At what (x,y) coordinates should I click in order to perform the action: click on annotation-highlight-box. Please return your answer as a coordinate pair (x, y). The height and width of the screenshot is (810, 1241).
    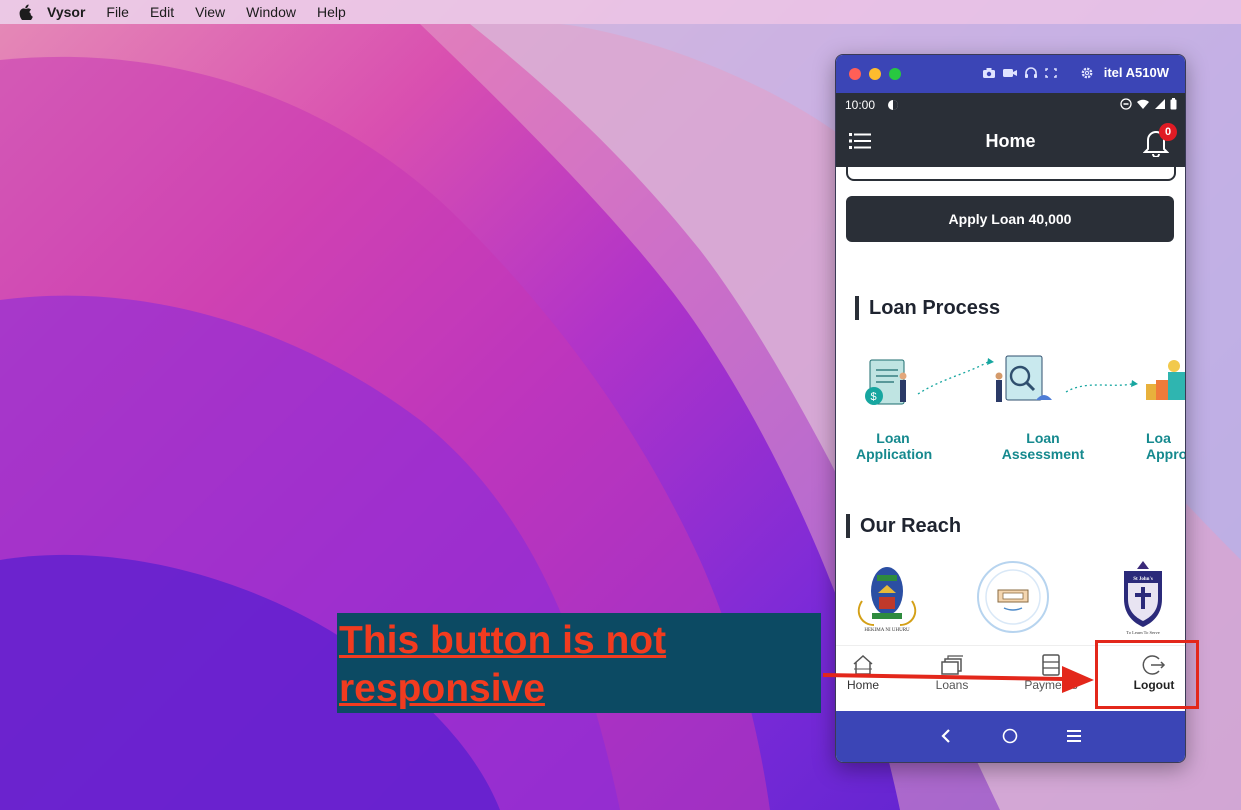
    Looking at the image, I should click on (1147, 674).